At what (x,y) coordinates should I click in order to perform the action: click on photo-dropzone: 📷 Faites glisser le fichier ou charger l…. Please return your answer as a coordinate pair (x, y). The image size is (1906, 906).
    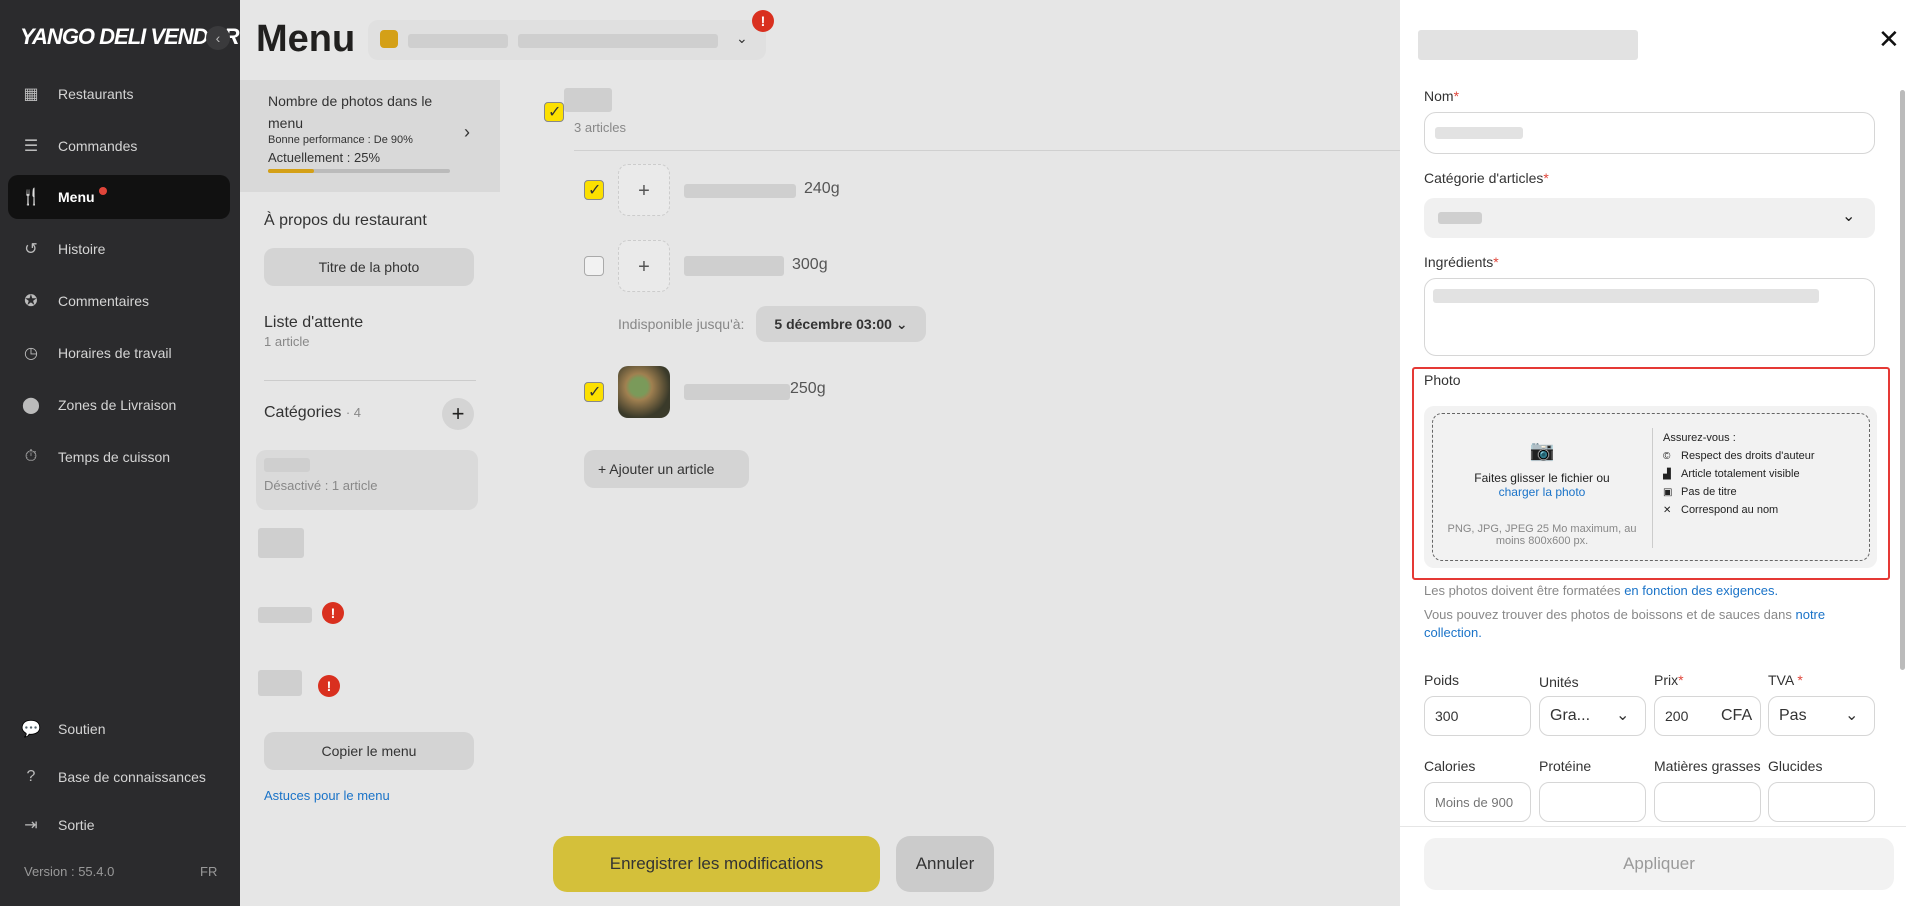
    Looking at the image, I should click on (1651, 487).